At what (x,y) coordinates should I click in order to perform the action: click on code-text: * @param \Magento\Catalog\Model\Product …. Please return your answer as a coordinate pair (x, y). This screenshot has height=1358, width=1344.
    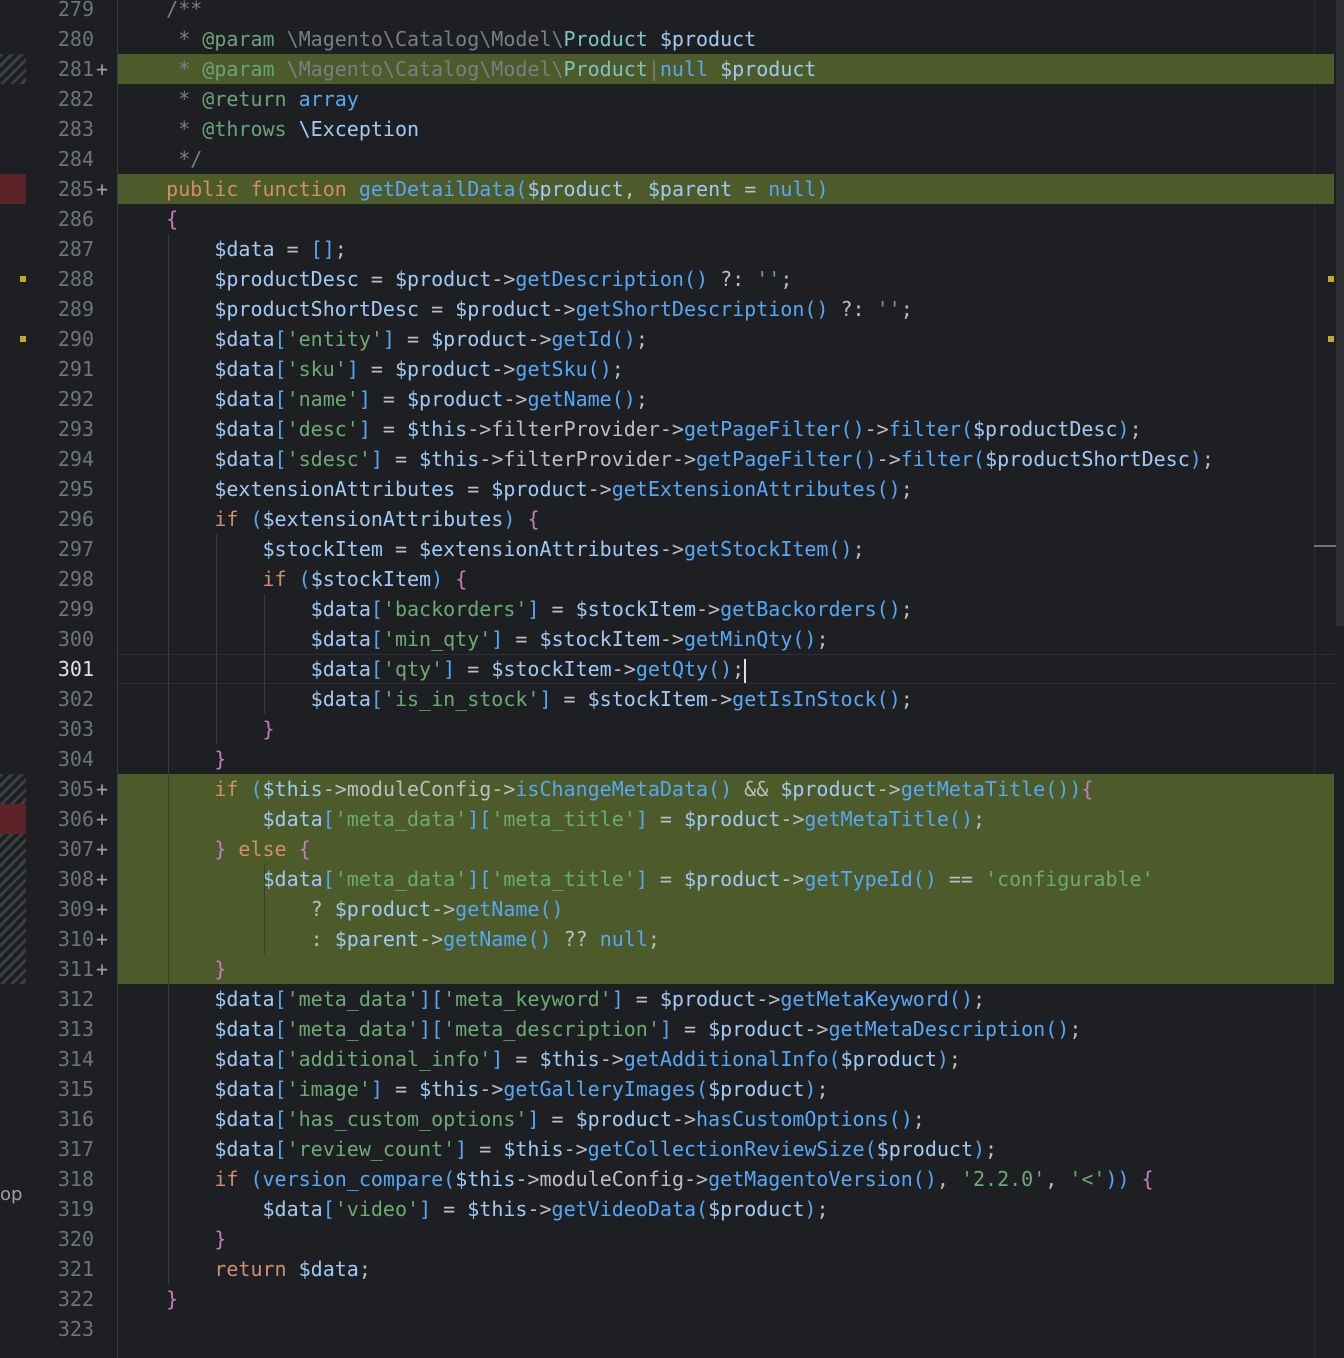
    Looking at the image, I should click on (437, 39).